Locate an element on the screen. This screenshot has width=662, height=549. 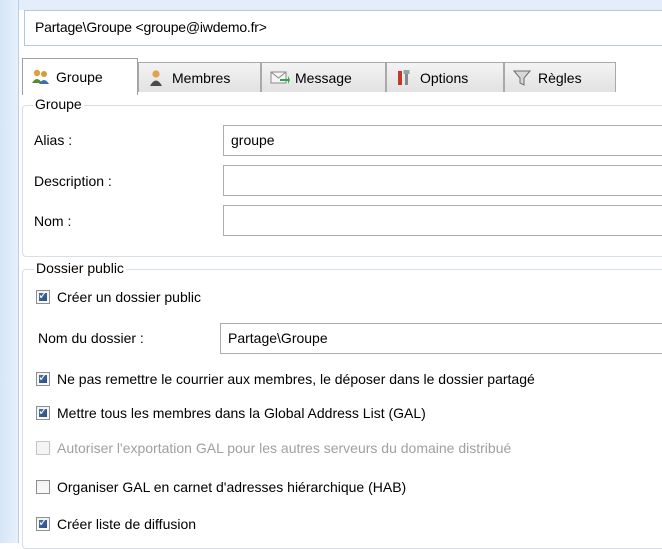
window-frame-left is located at coordinates (9, 271).